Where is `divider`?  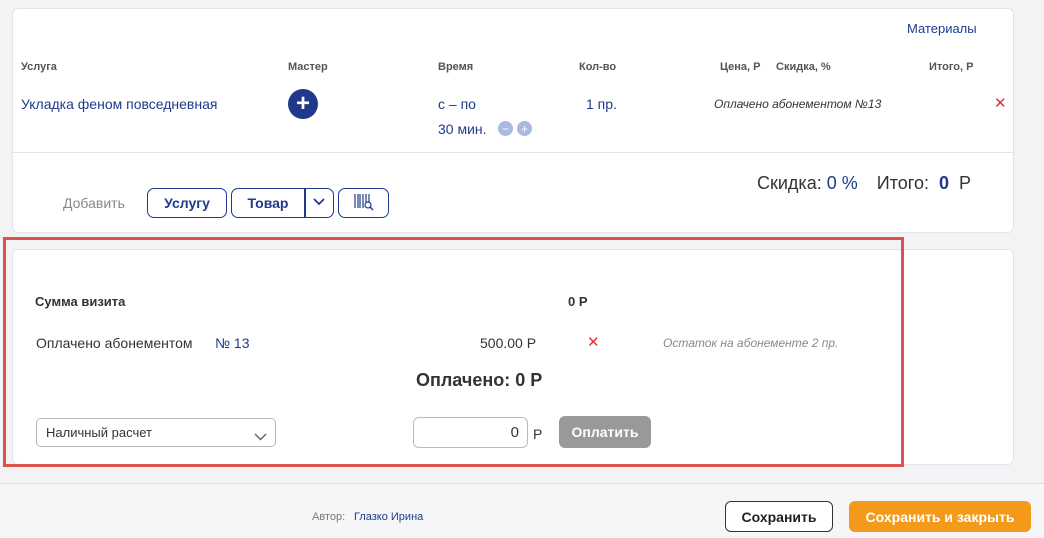 divider is located at coordinates (513, 152).